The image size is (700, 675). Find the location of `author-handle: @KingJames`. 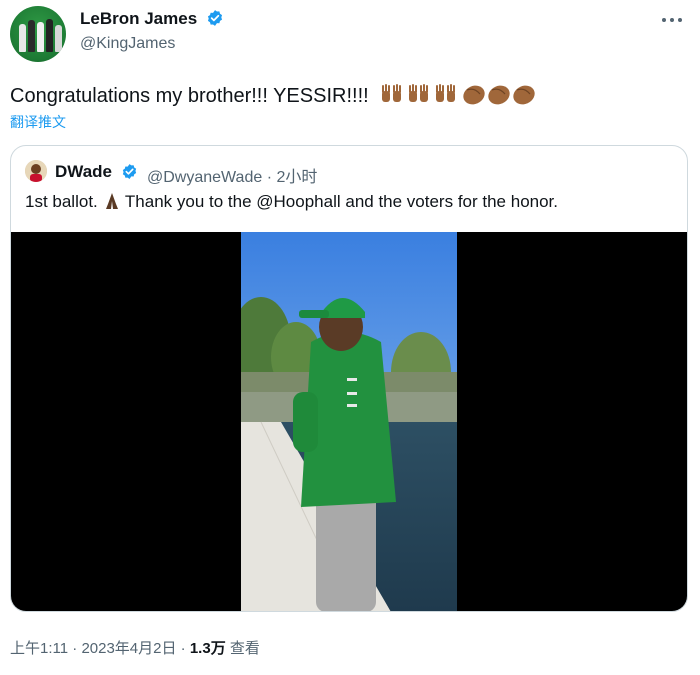

author-handle: @KingJames is located at coordinates (127, 44).